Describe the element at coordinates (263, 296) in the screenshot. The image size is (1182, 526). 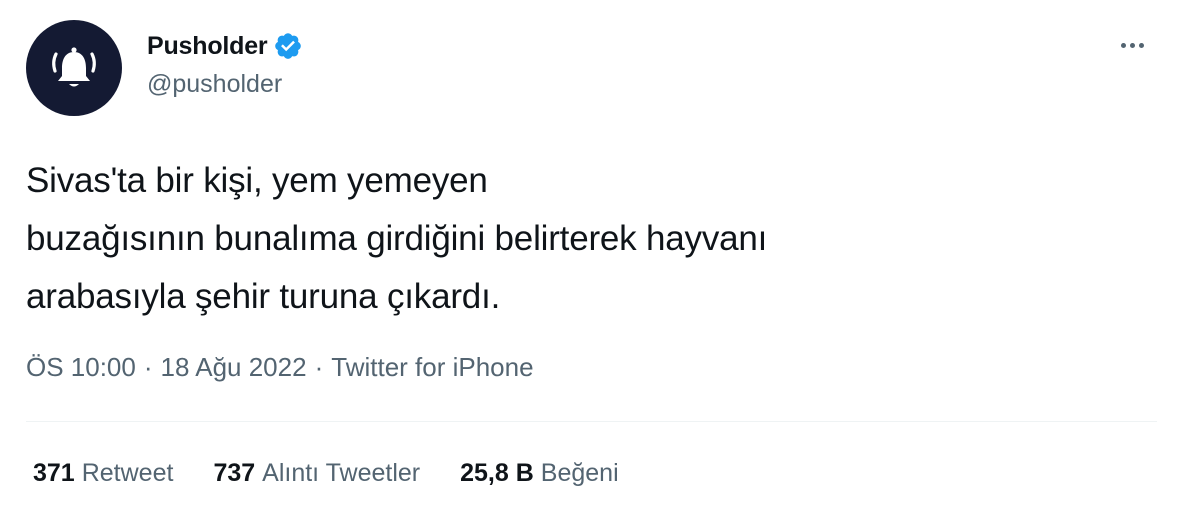
I see `tweet-text-line: arabasıyla şehir turuna çıkardı.` at that location.